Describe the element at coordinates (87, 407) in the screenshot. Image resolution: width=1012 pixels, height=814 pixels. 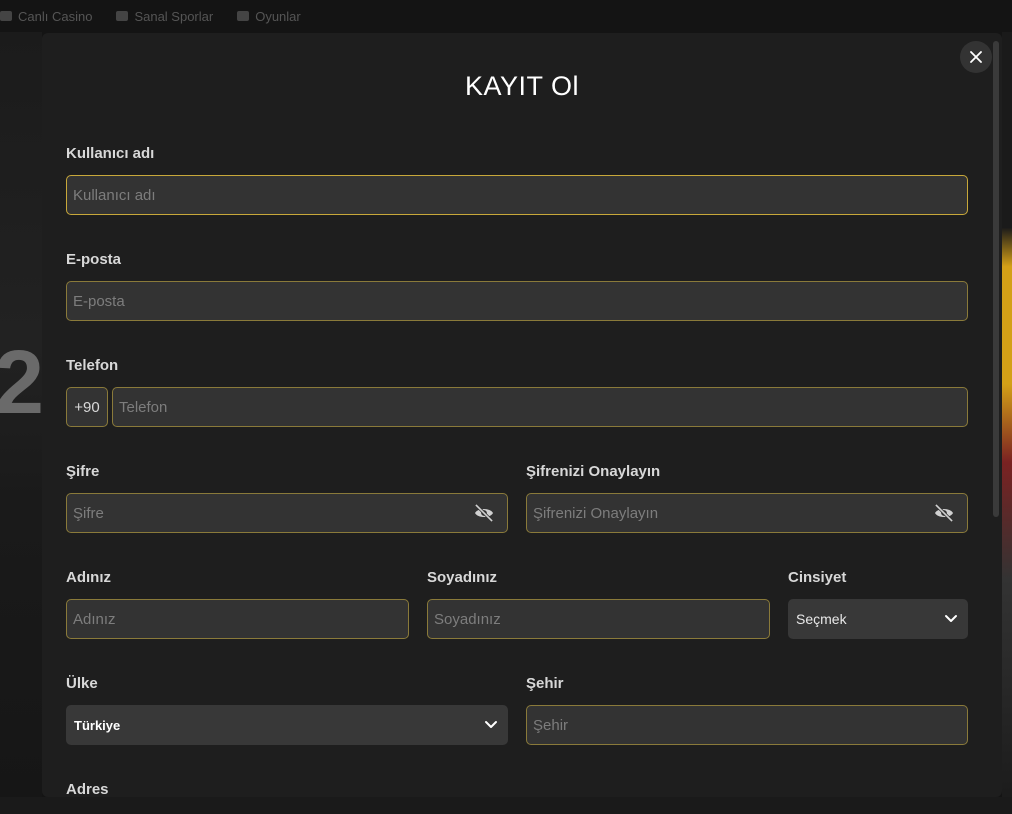
I see `phone-prefix: +90` at that location.